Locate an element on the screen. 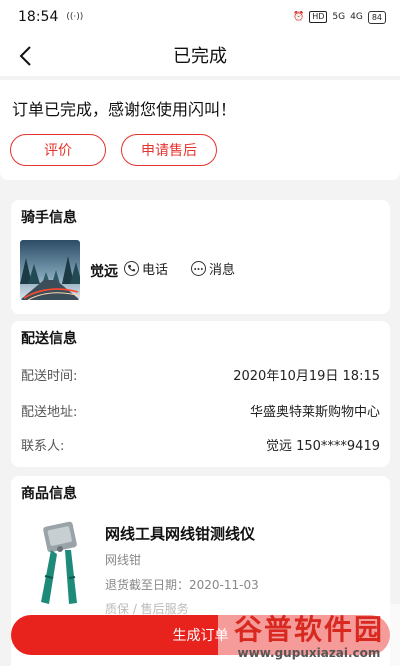 The width and height of the screenshot is (400, 666). call-button: 电话 is located at coordinates (146, 268).